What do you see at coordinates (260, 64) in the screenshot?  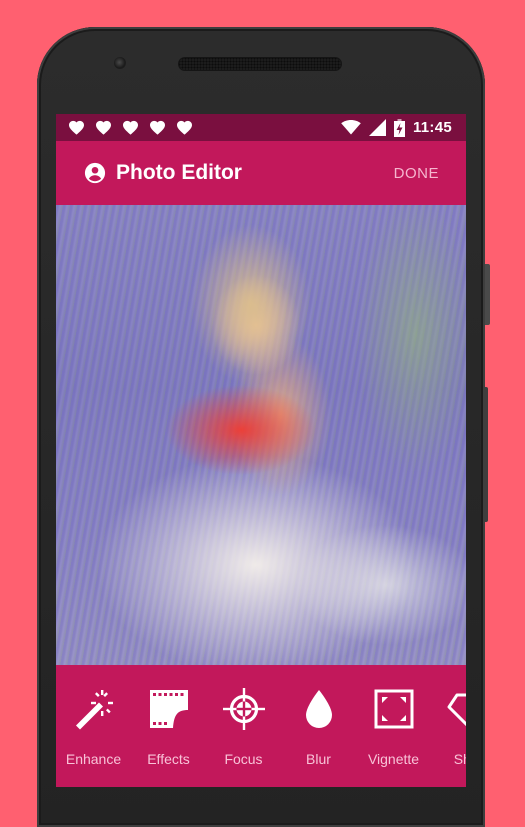 I see `earpiece-speaker` at bounding box center [260, 64].